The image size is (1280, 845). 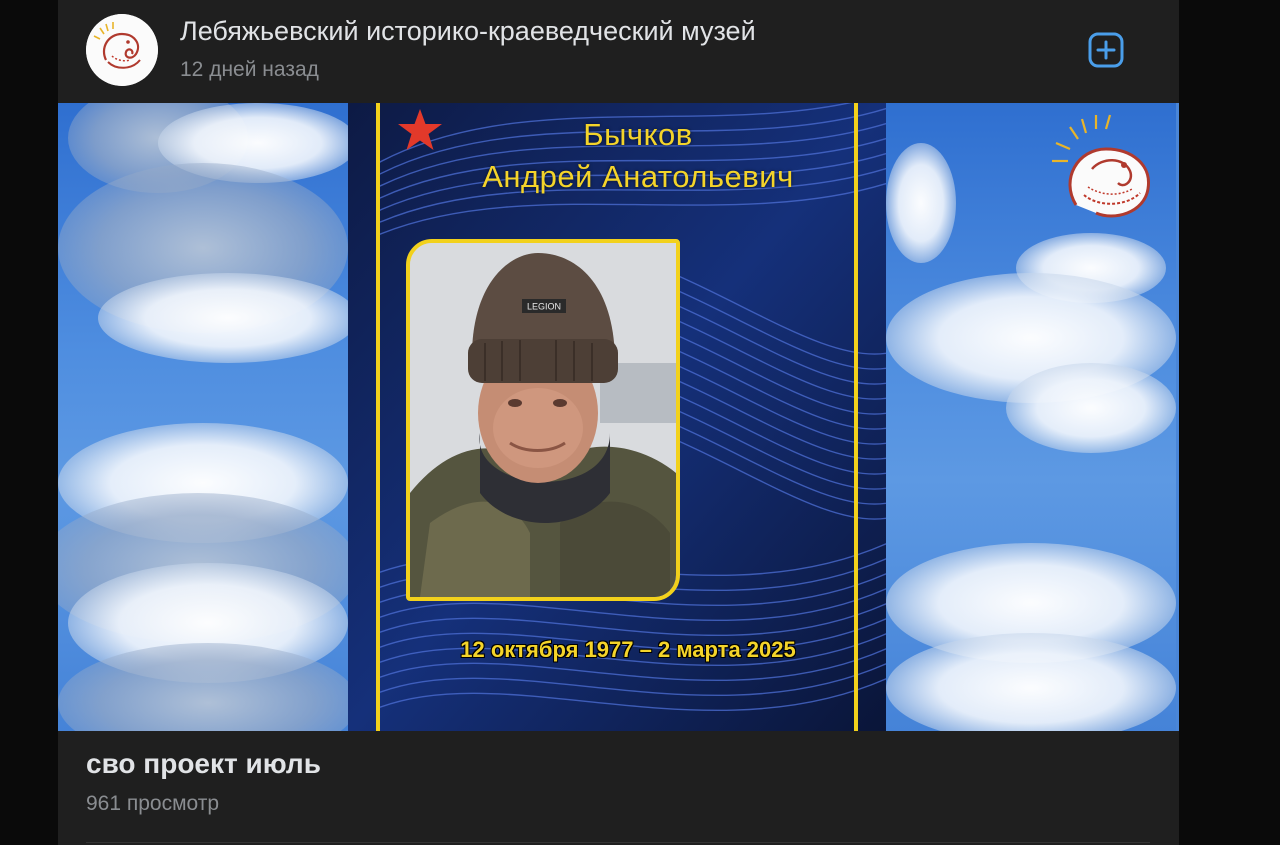 What do you see at coordinates (153, 803) in the screenshot?
I see `view-count: 961 просмотр` at bounding box center [153, 803].